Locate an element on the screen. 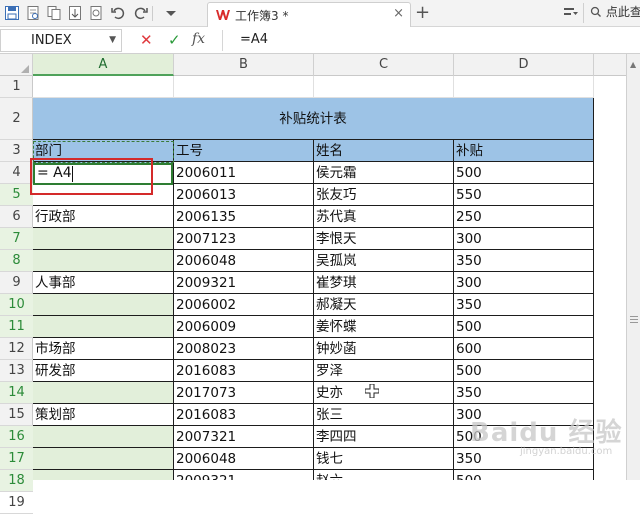  row-header-4: 4 is located at coordinates (16, 173).